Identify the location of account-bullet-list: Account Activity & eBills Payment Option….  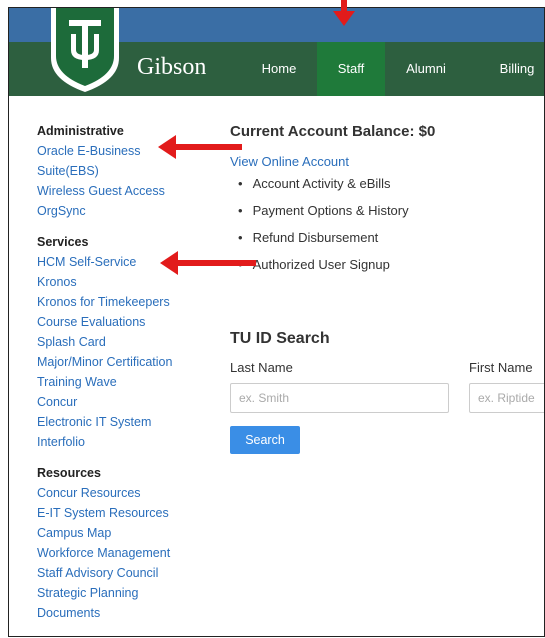
(387, 227).